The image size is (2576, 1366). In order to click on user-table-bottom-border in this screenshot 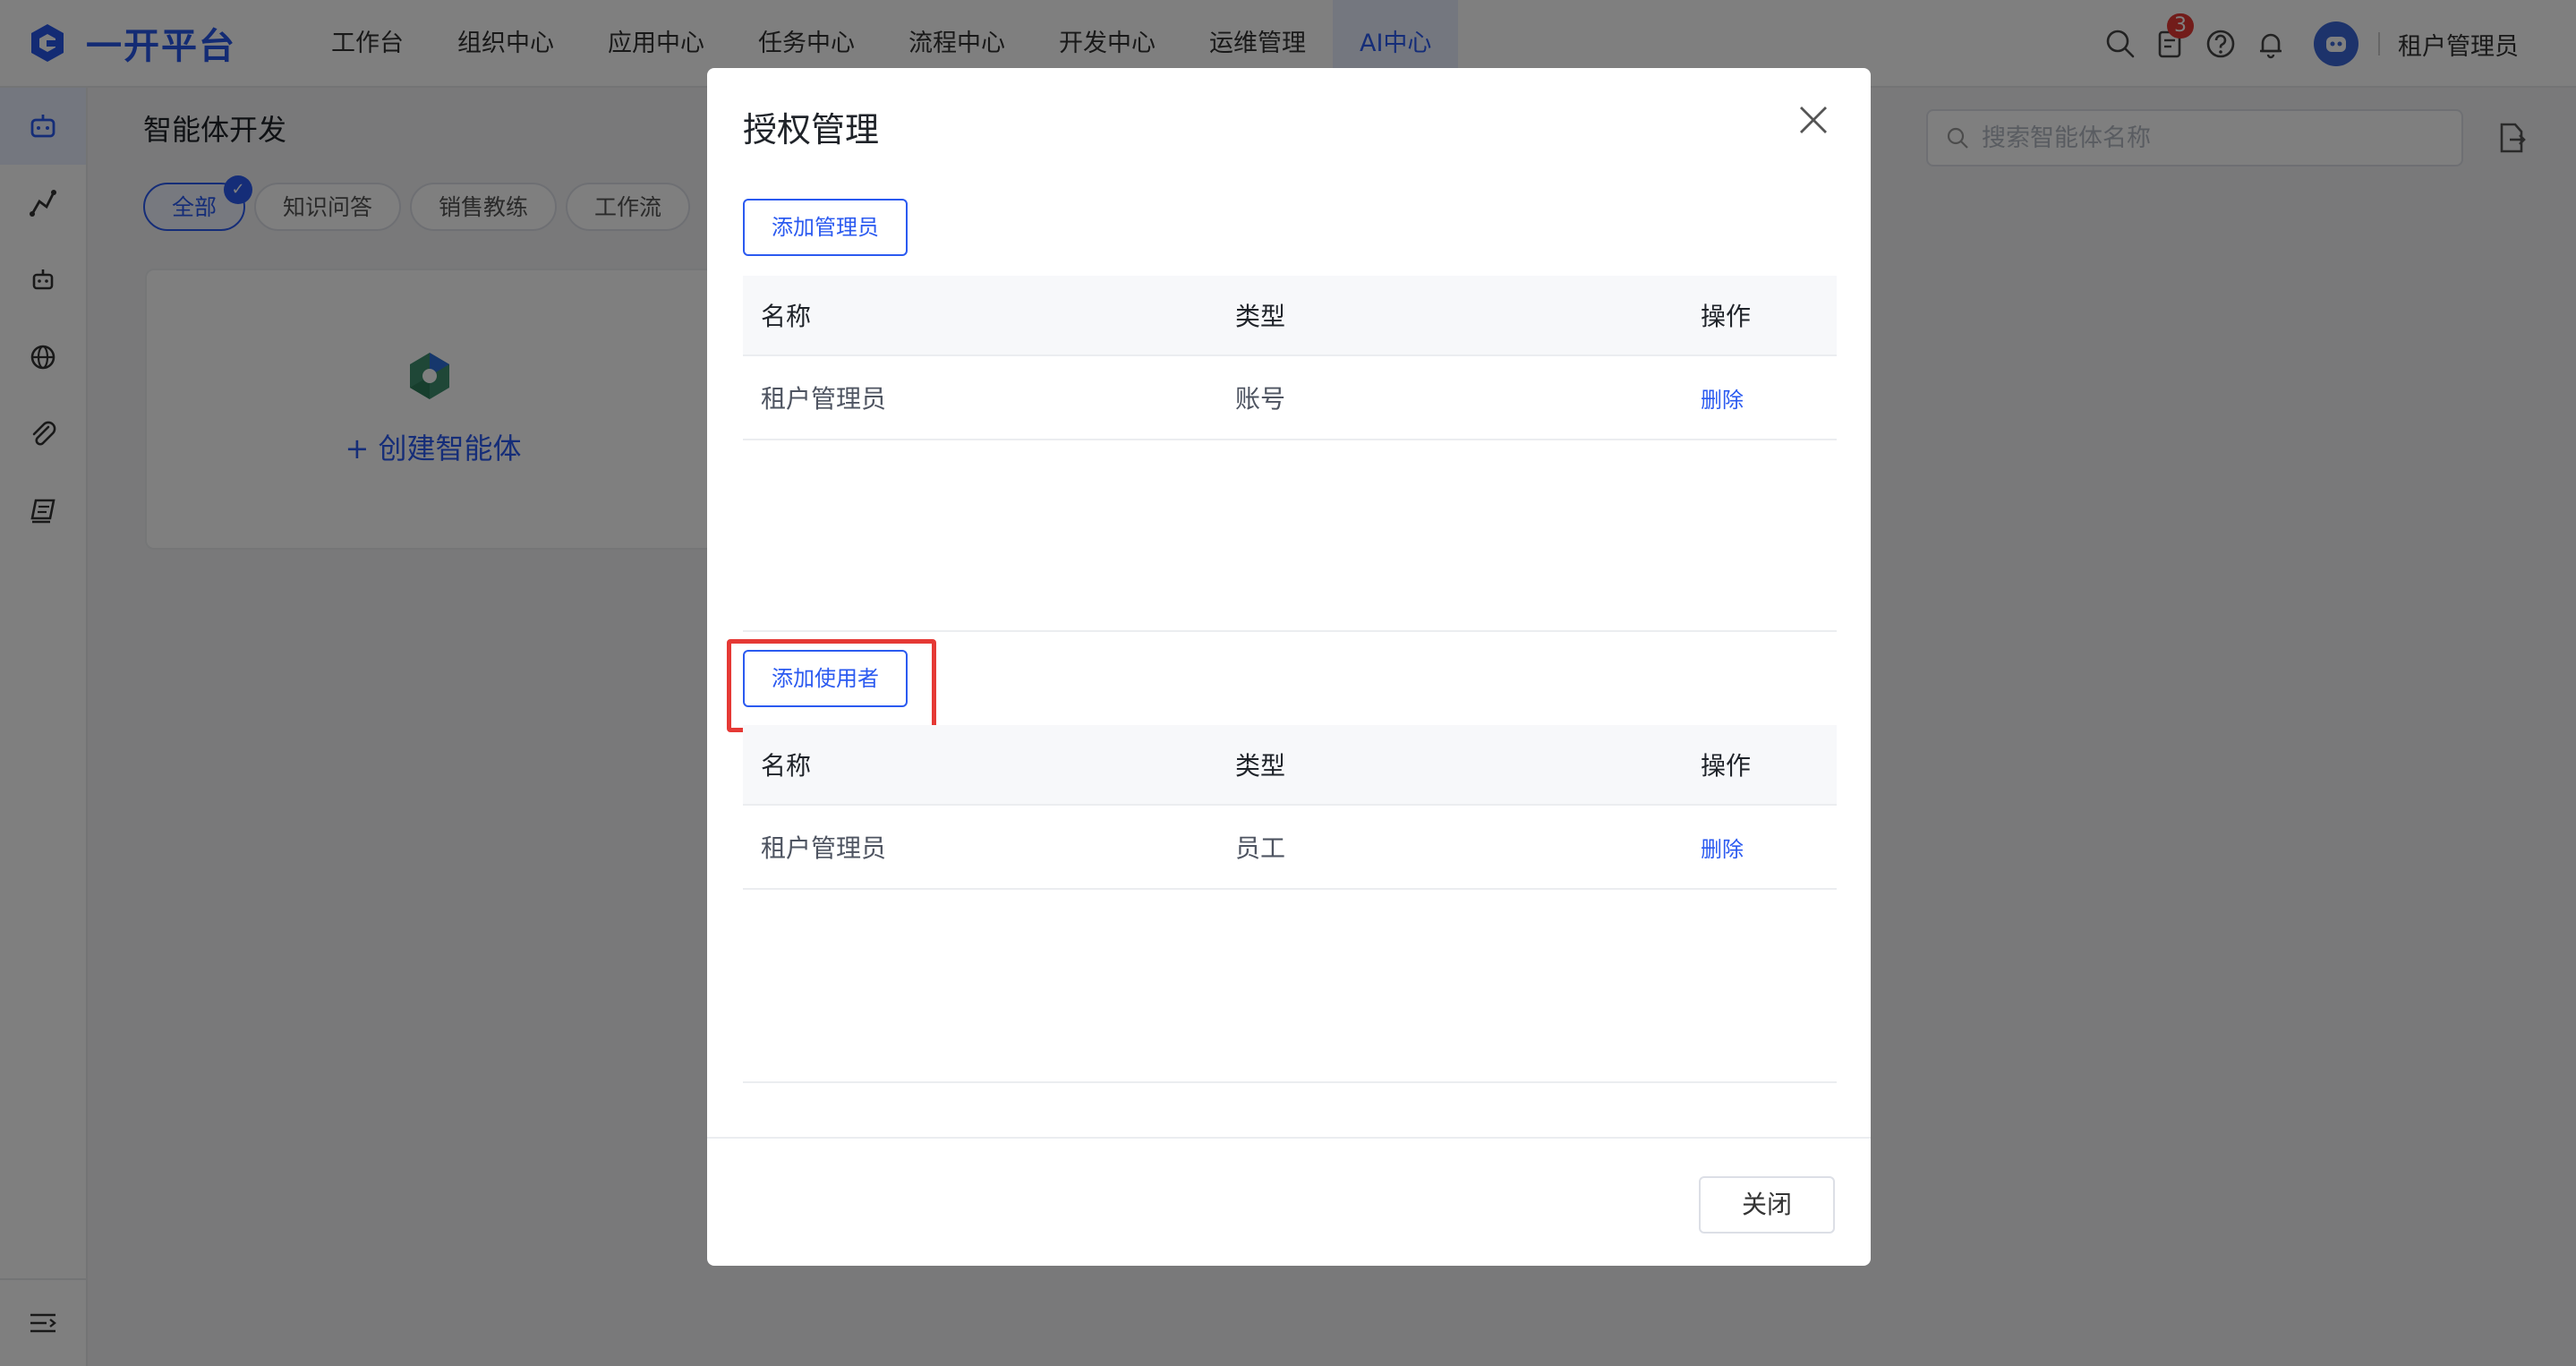, I will do `click(1290, 1082)`.